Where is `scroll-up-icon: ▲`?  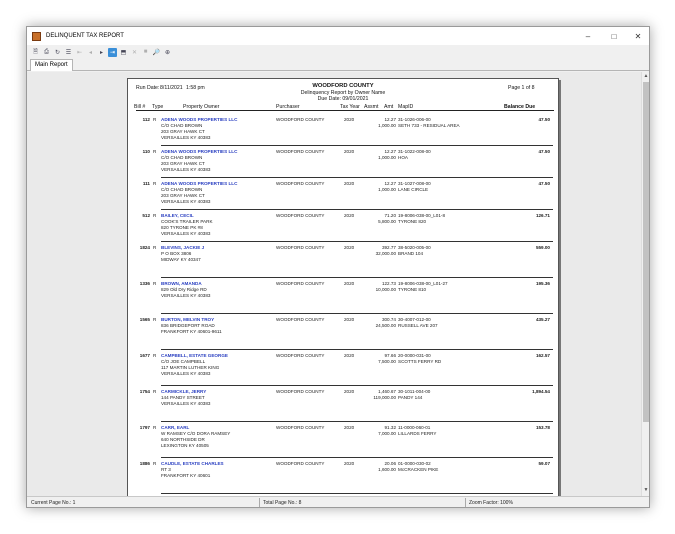 scroll-up-icon: ▲ is located at coordinates (645, 77).